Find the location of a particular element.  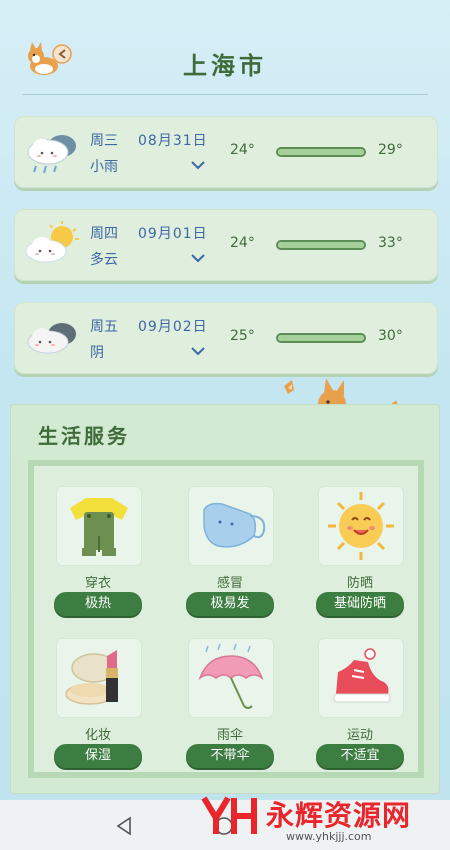

mask-icon is located at coordinates (234, 525).